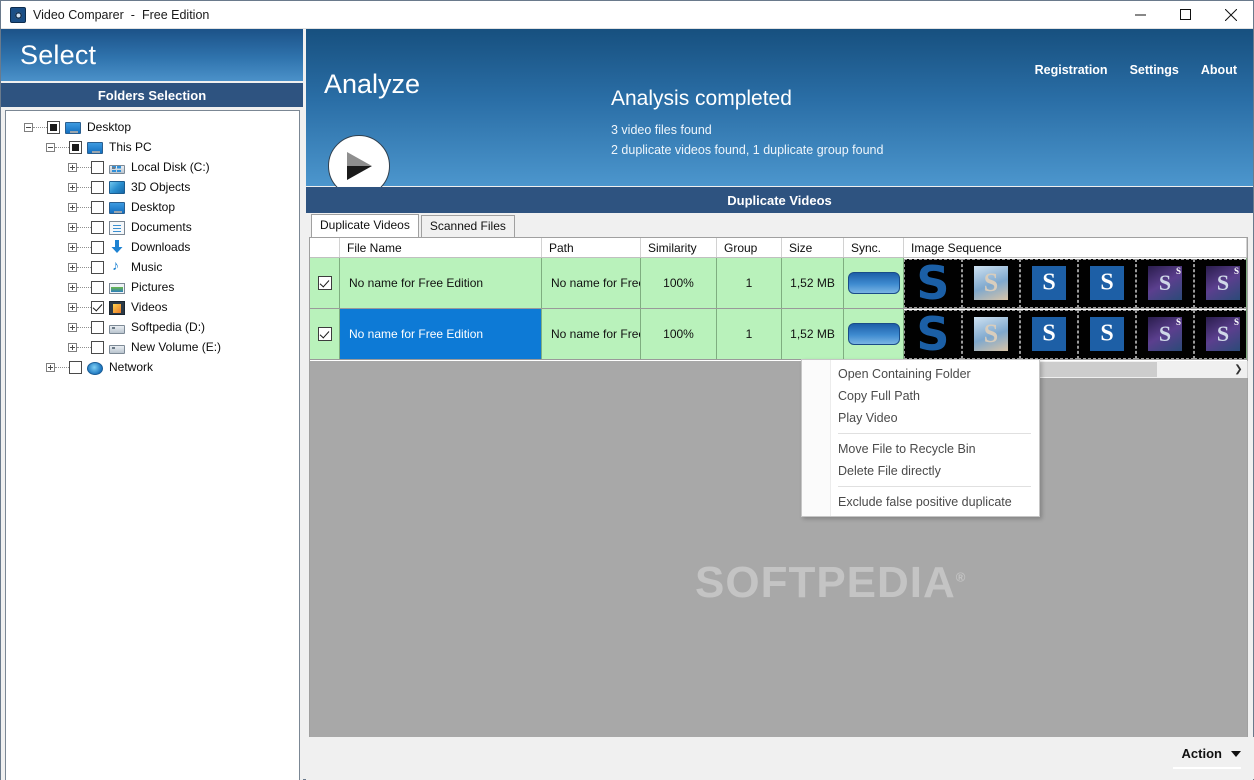 The height and width of the screenshot is (780, 1254). Describe the element at coordinates (1154, 70) in the screenshot. I see `nav-link-settings: Settings` at that location.